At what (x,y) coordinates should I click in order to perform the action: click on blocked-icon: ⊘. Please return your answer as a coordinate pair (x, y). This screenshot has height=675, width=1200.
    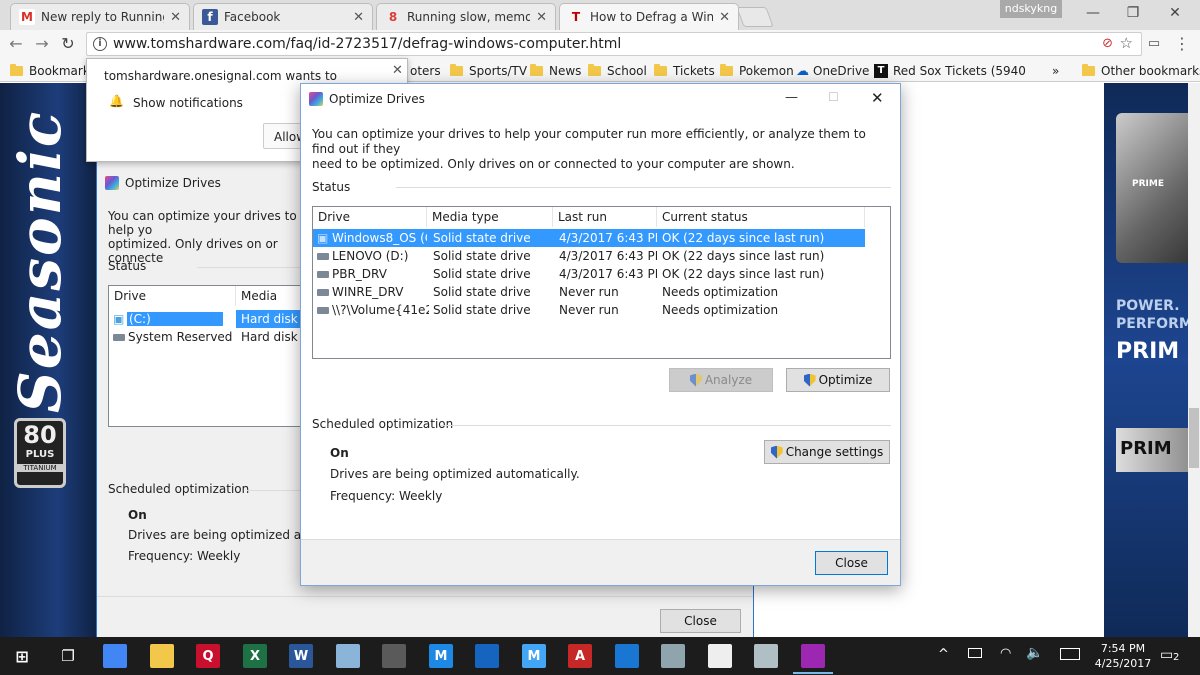
    Looking at the image, I should click on (1107, 43).